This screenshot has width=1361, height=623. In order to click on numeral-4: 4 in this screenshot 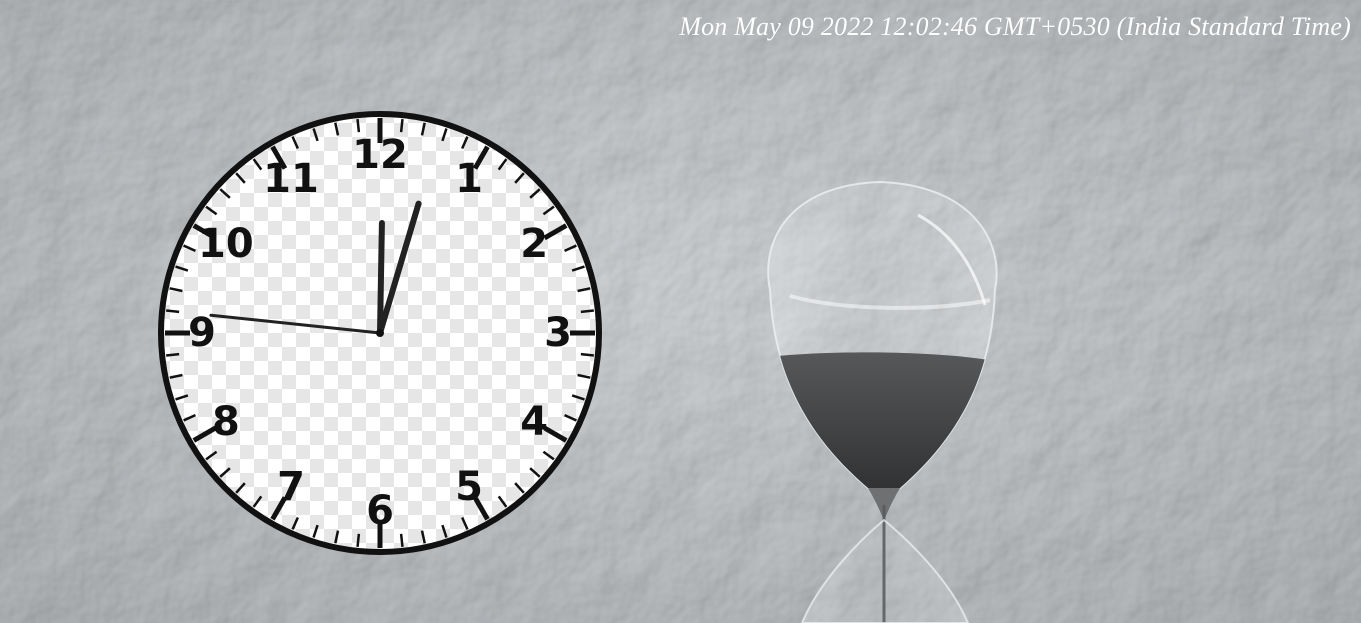, I will do `click(534, 422)`.